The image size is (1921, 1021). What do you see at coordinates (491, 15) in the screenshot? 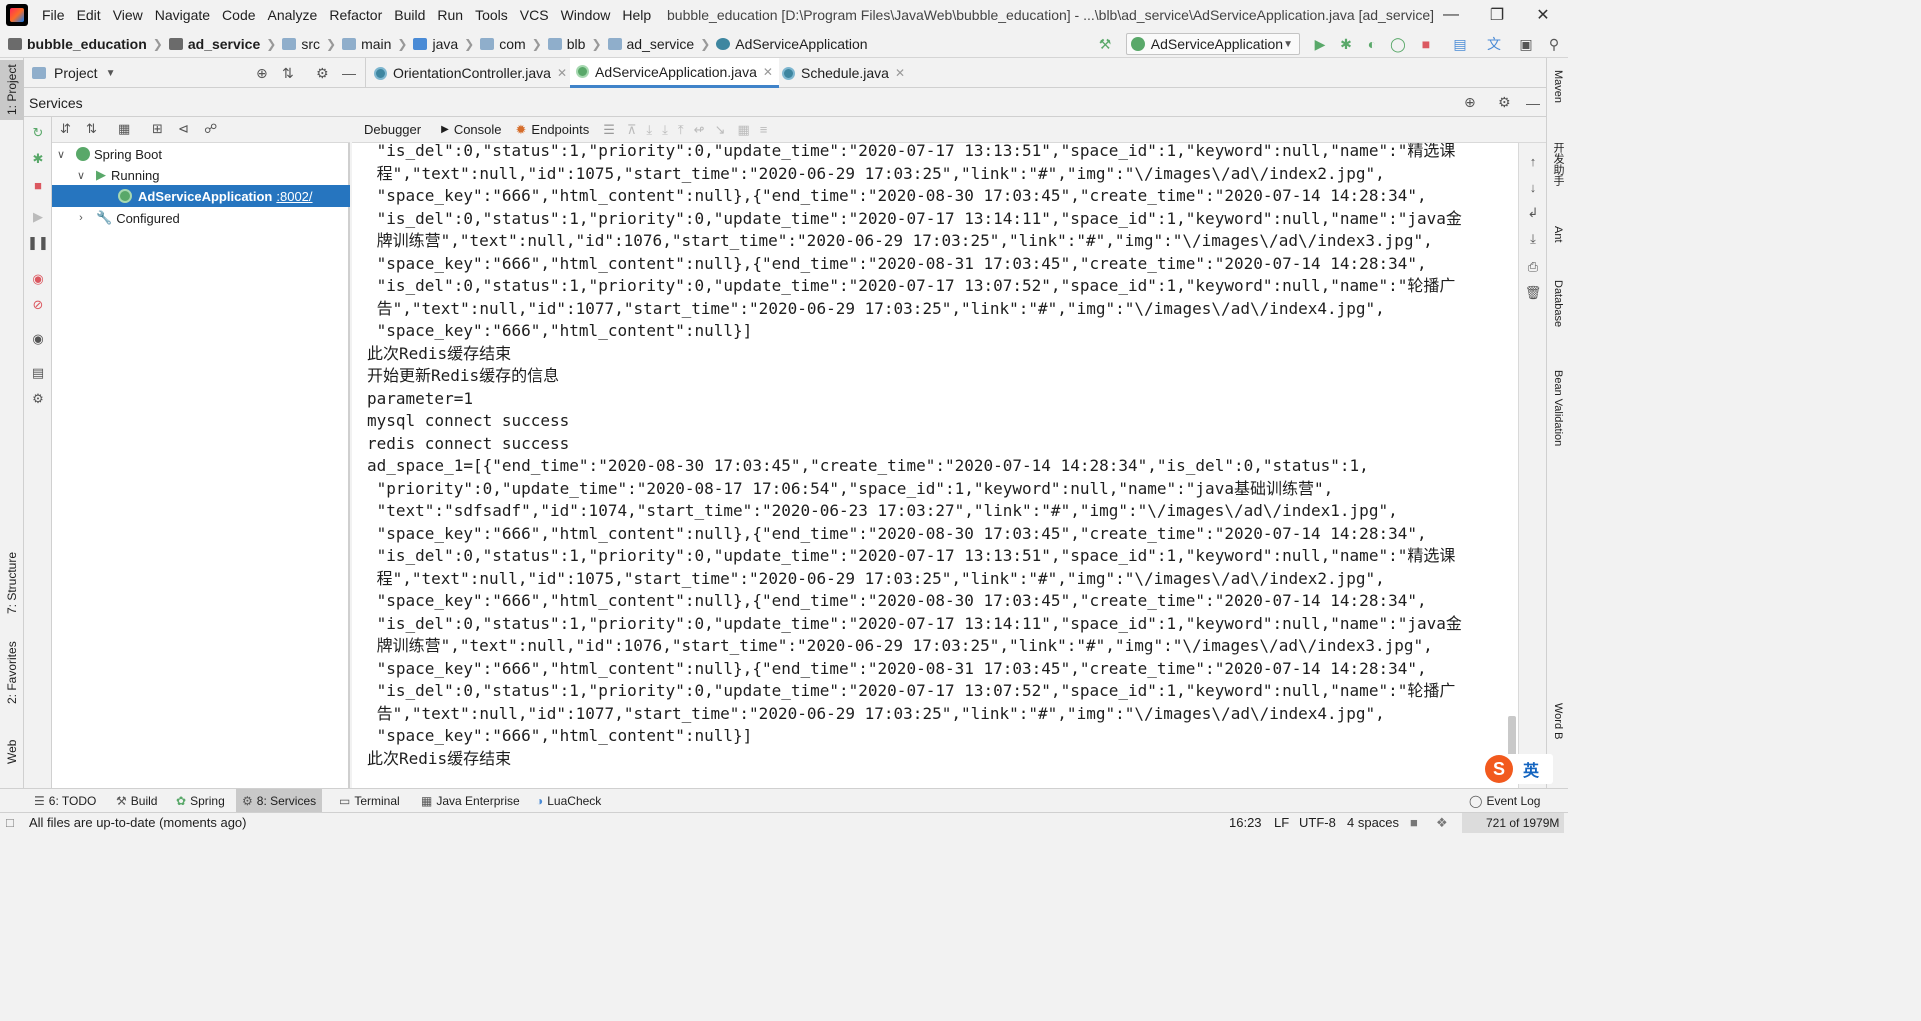
I see `menu-tools: Tools` at bounding box center [491, 15].